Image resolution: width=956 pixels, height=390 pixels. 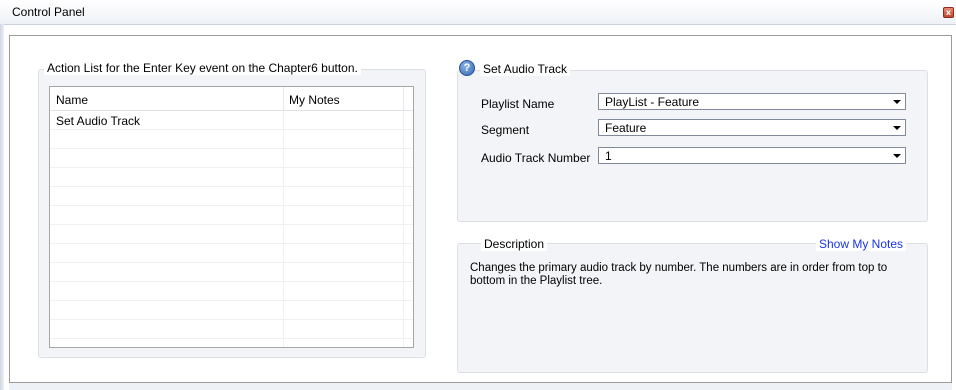 I want to click on help-glyph: ?, so click(x=467, y=68).